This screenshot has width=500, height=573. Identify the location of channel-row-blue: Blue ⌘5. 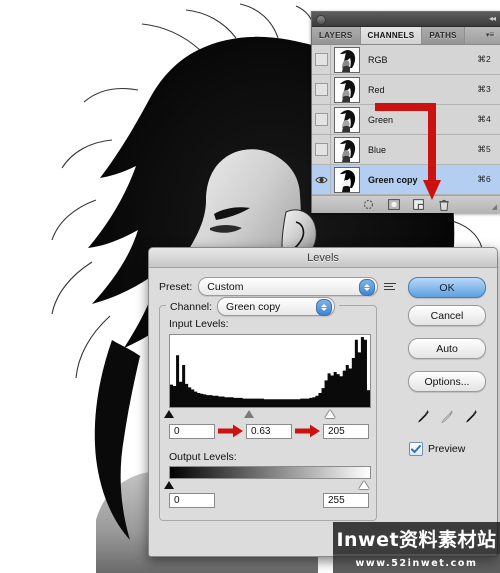
(406, 150).